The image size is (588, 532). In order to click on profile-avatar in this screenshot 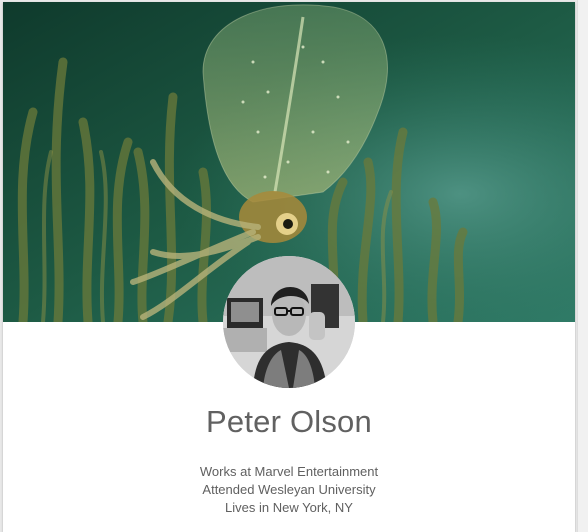, I will do `click(289, 322)`.